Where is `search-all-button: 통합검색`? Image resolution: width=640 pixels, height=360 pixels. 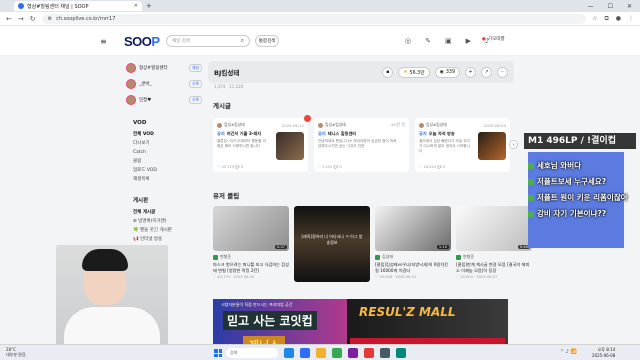 search-all-button: 통합검색 is located at coordinates (267, 41).